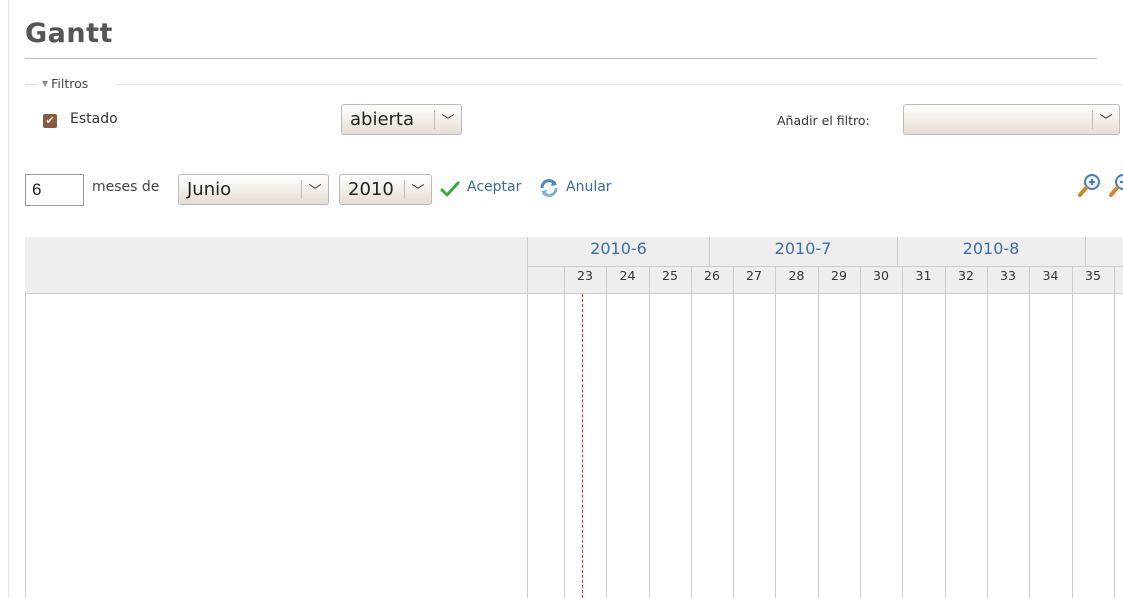  Describe the element at coordinates (966, 275) in the screenshot. I see `week-label: 32` at that location.